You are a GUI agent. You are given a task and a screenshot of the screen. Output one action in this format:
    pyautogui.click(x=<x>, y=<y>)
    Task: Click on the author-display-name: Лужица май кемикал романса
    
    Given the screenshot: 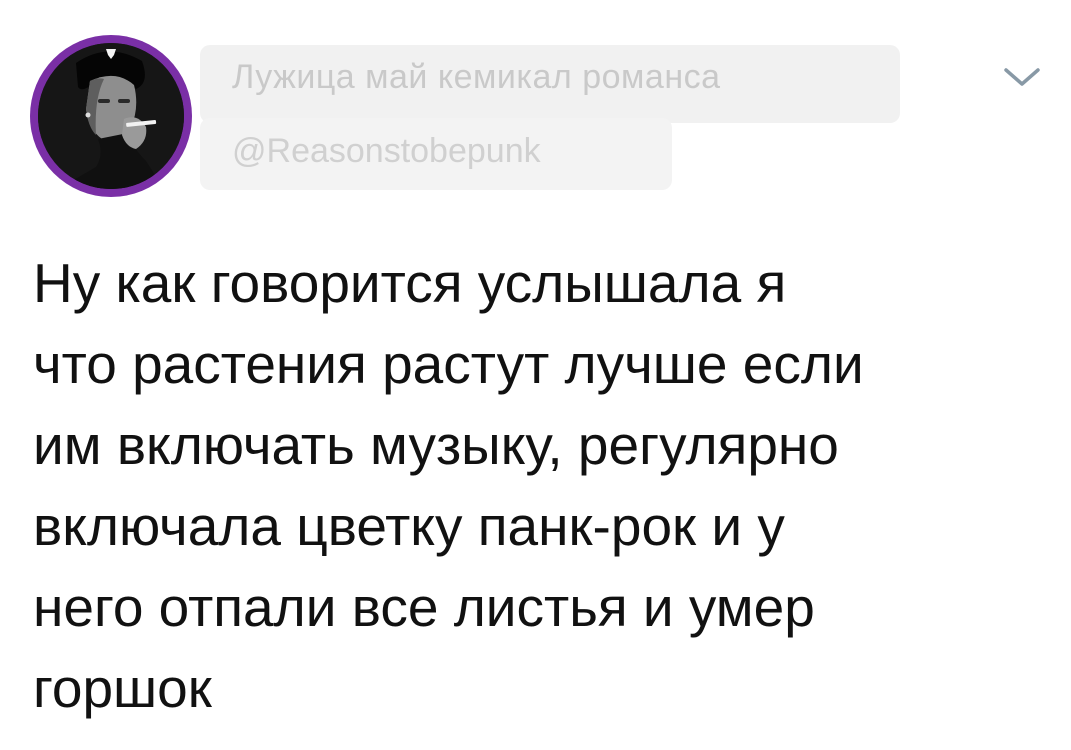 What is the action you would take?
    pyautogui.click(x=476, y=77)
    